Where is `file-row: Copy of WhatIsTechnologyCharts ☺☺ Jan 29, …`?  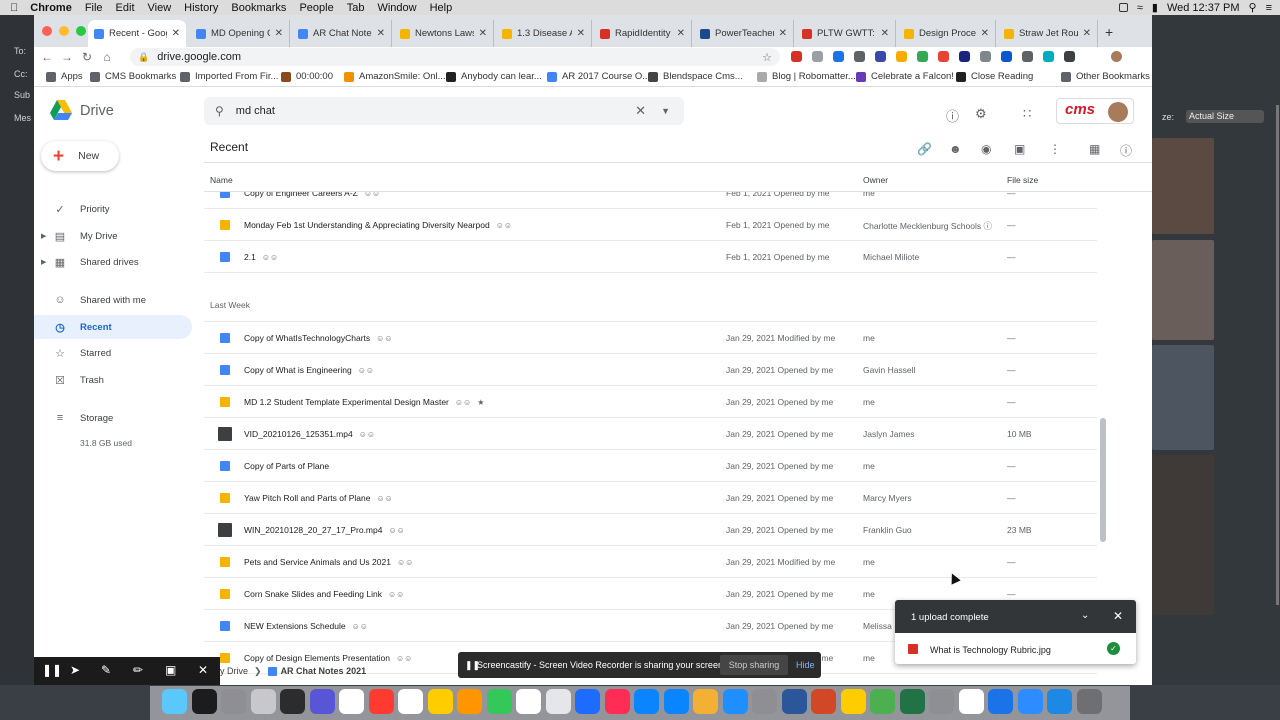
file-row: Copy of WhatIsTechnologyCharts ☺☺ Jan 29, … is located at coordinates (650, 338).